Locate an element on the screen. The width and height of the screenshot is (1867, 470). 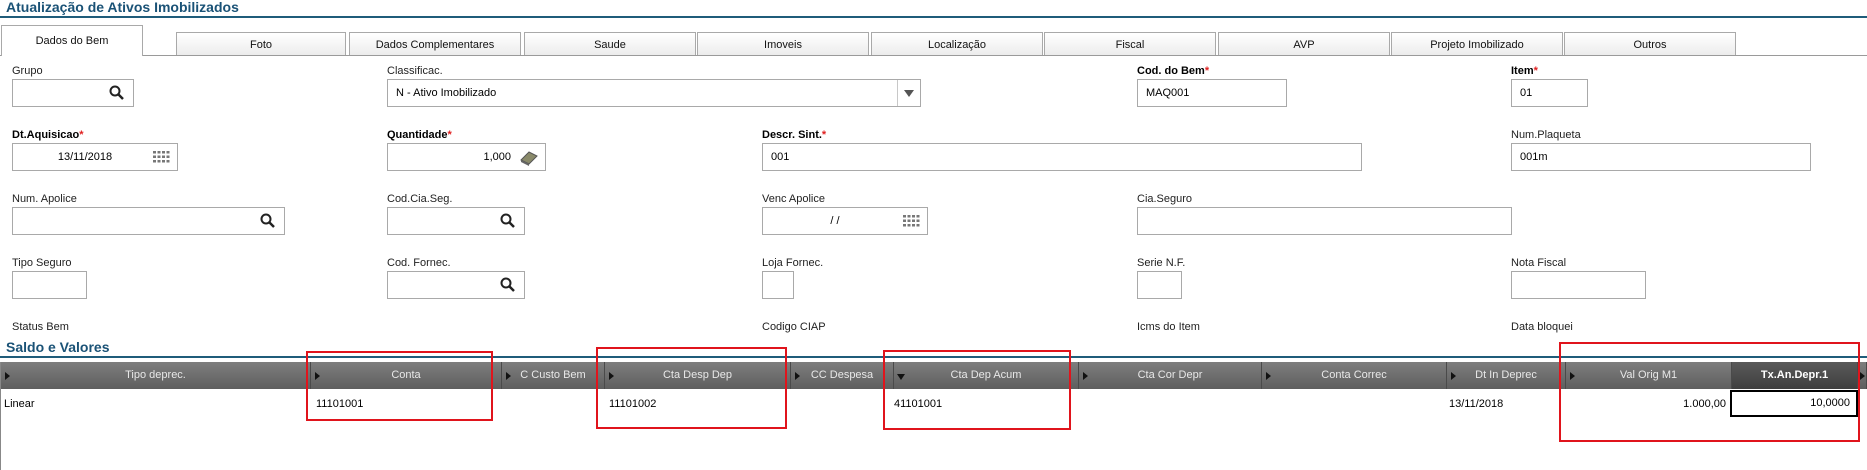
descr-sint-field: 001 is located at coordinates (1062, 157).